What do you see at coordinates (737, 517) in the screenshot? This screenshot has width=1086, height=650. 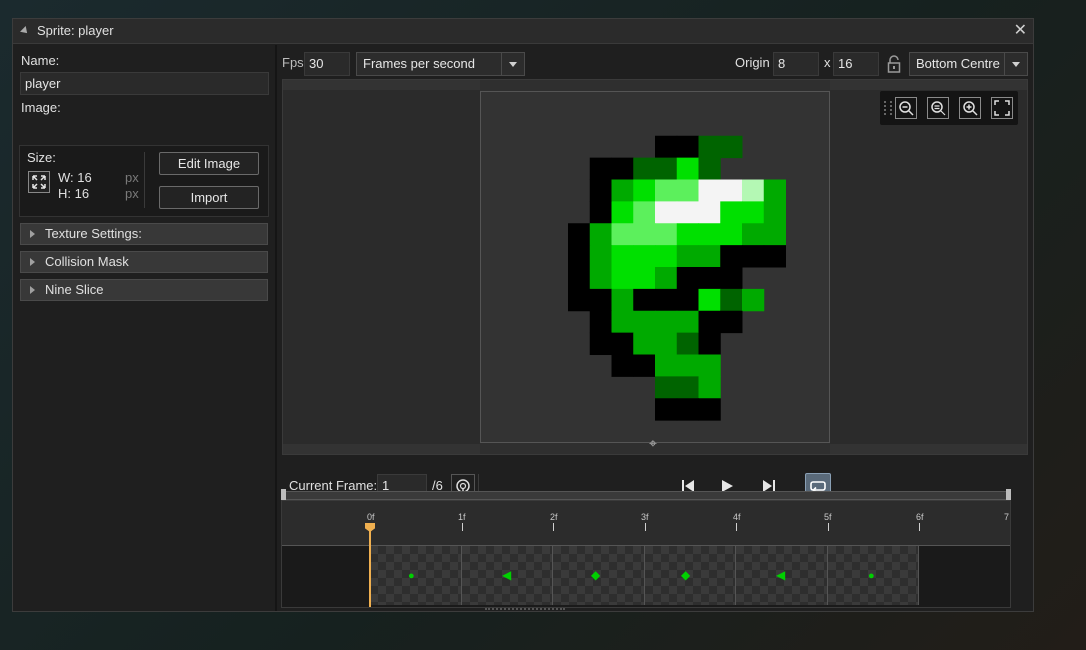 I see `tick-label: 4f` at bounding box center [737, 517].